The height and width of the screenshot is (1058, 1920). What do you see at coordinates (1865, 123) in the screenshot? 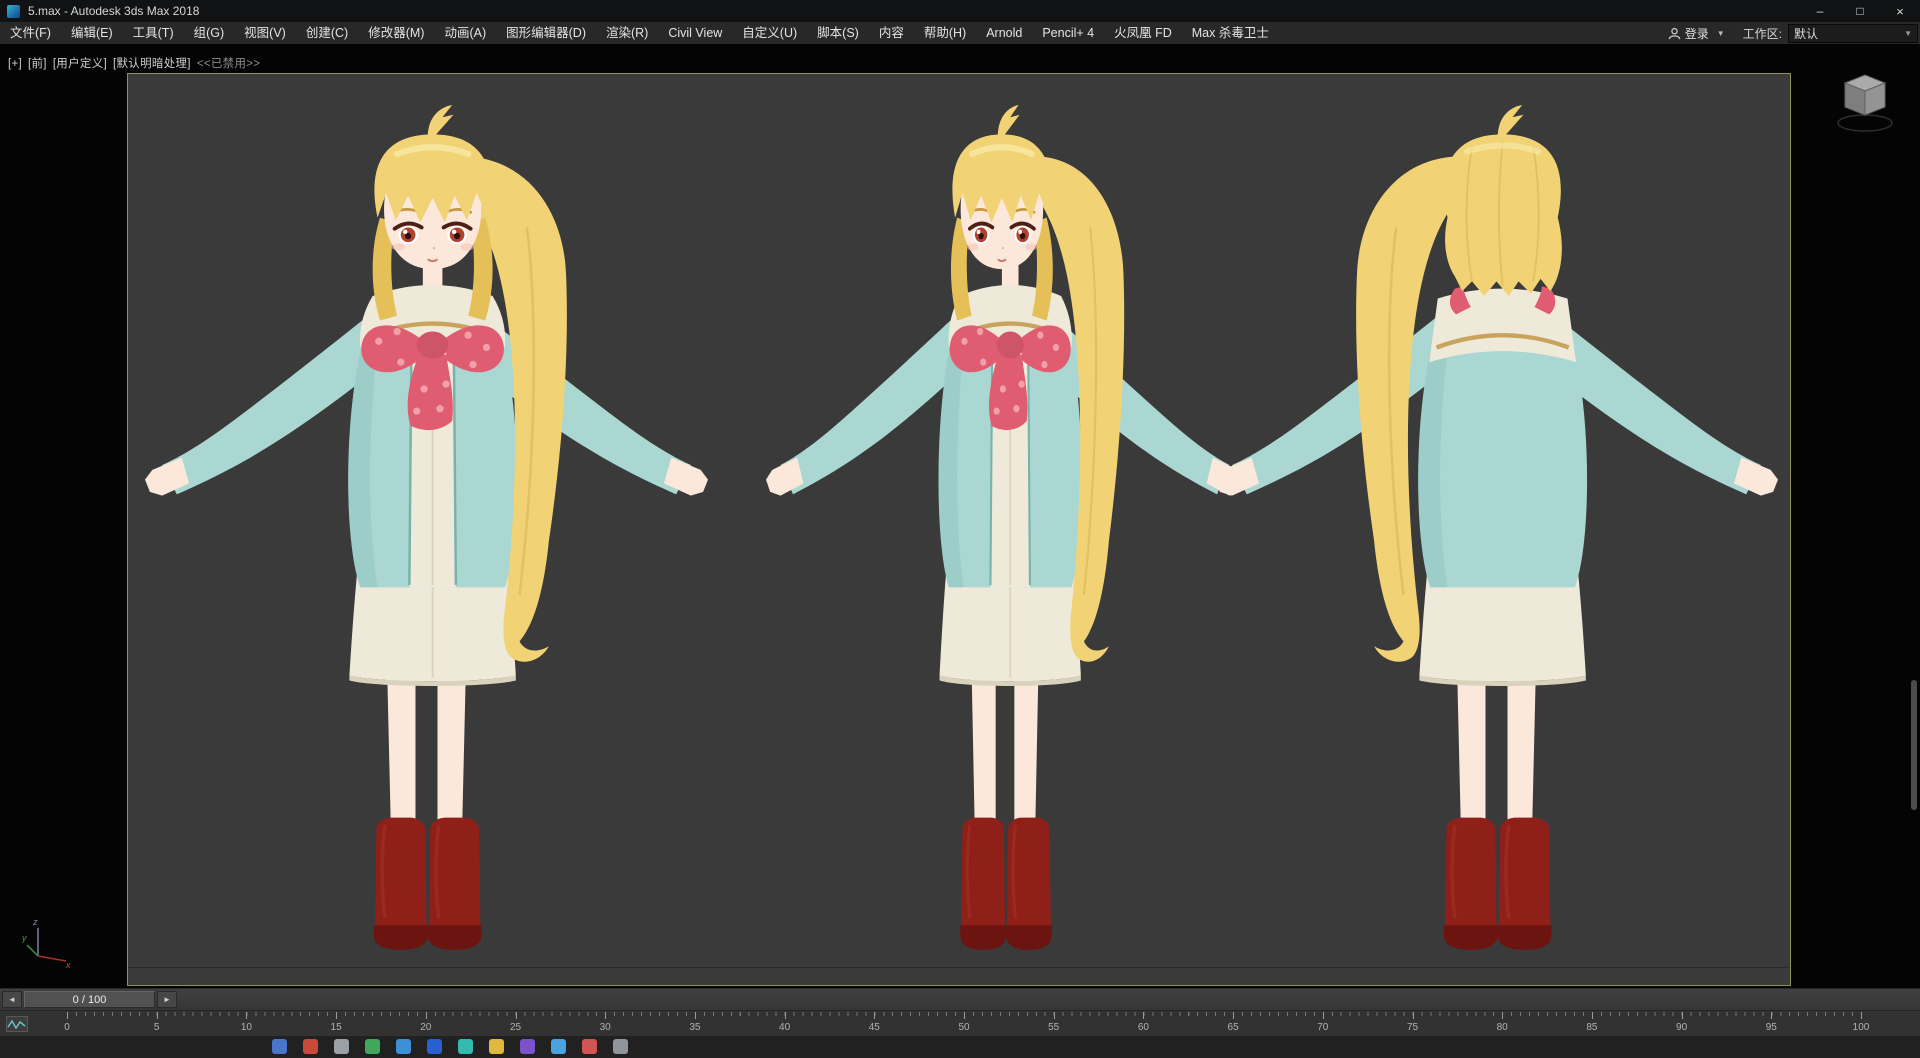
I see `viewcube-compass-ring` at bounding box center [1865, 123].